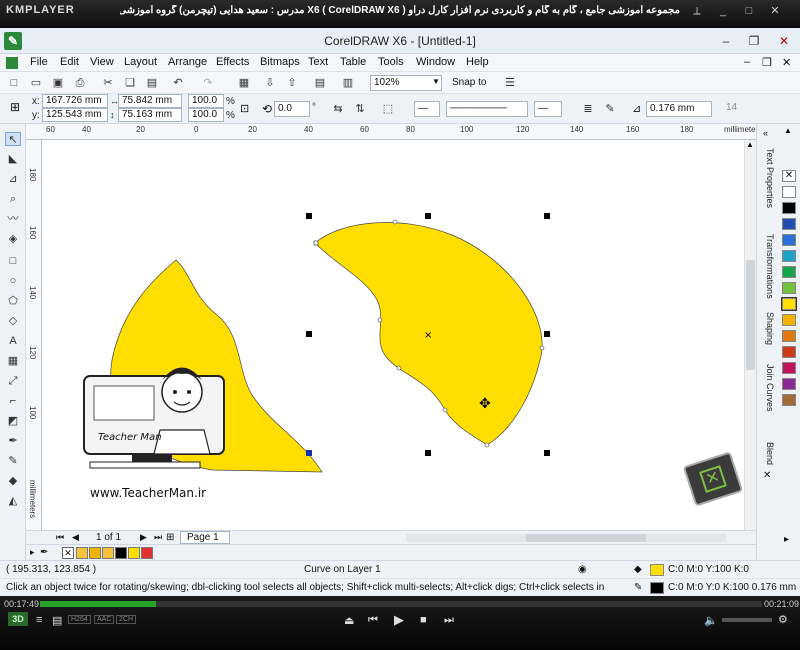  I want to click on ellipse-tool-icon: ○, so click(13, 281).